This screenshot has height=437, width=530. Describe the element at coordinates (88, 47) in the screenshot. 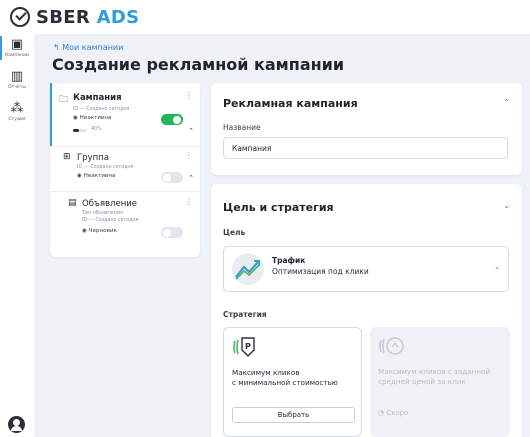

I see `back-link-my-campaigns: ↰ Мои кампании` at that location.